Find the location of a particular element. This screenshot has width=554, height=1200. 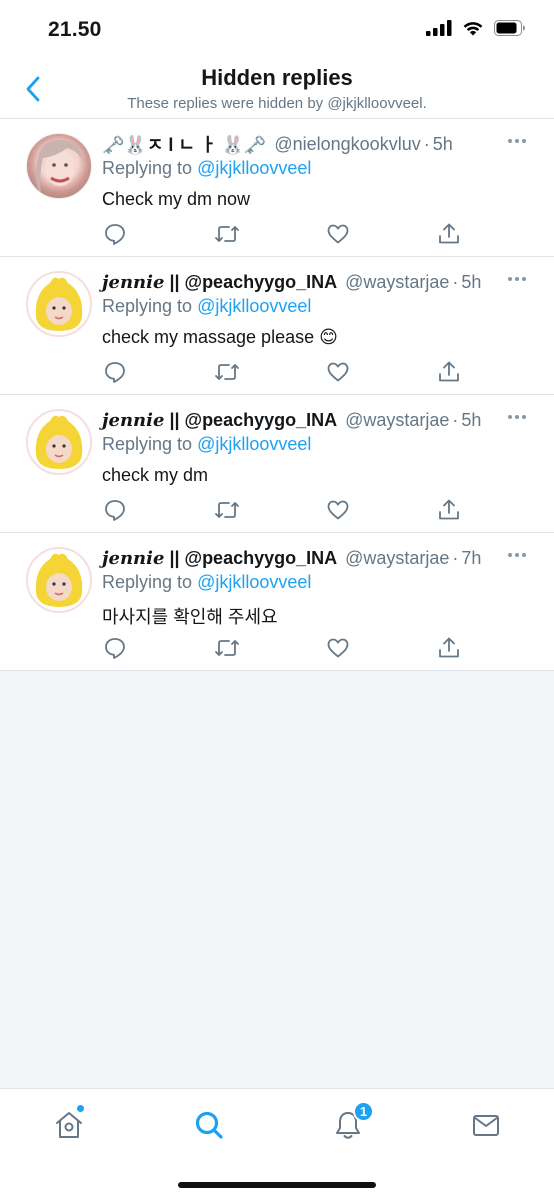

tab-notifications: 1 is located at coordinates (351, 1122).